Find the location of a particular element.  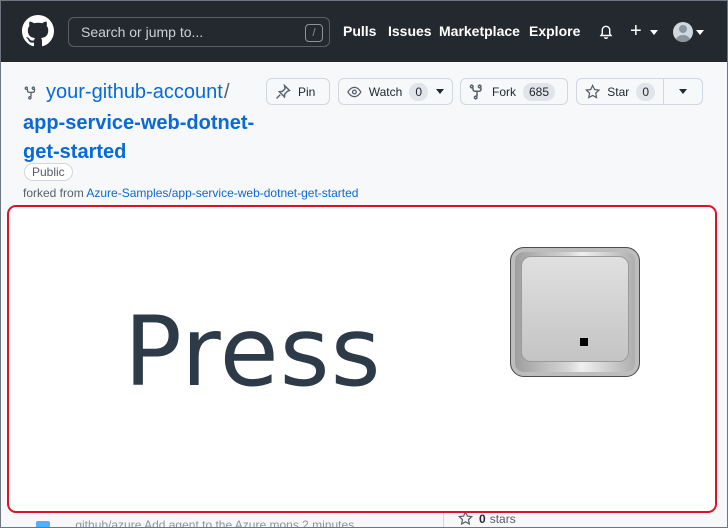

fork-button: Fork 685 is located at coordinates (514, 91).